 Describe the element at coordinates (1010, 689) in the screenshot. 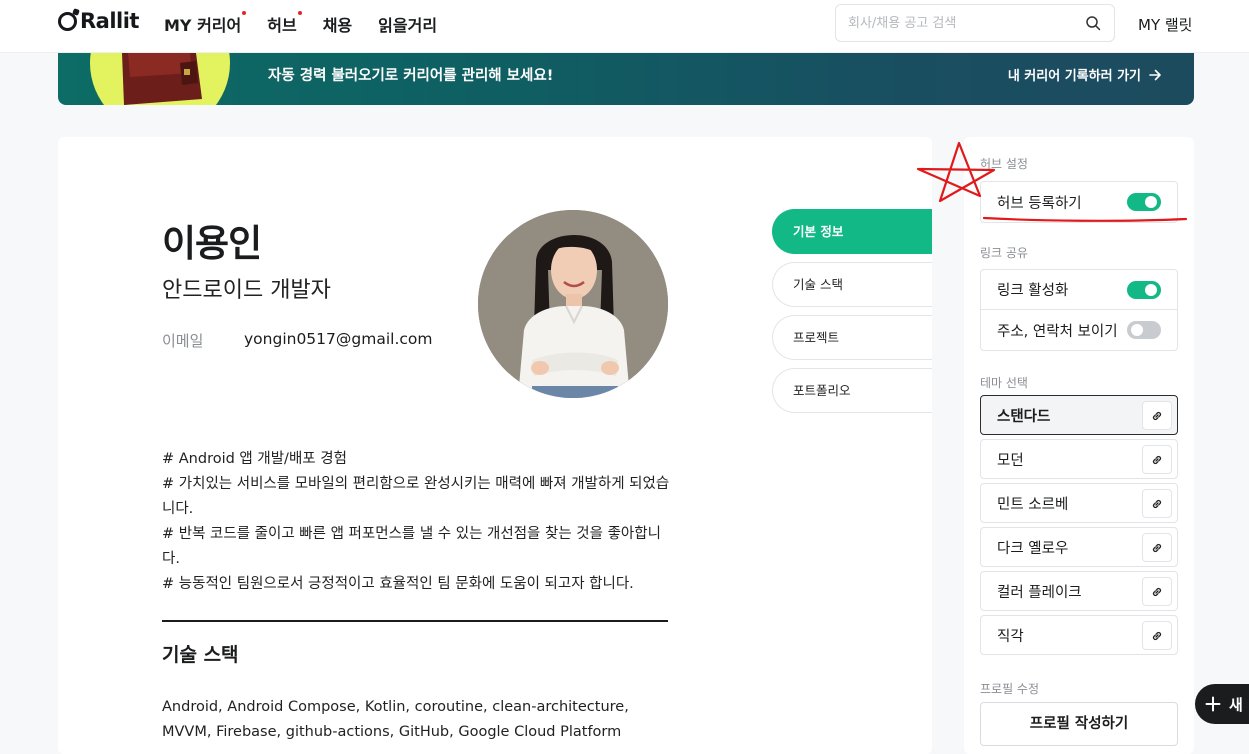

I see `profile-edit-label: 프로필 수정` at that location.